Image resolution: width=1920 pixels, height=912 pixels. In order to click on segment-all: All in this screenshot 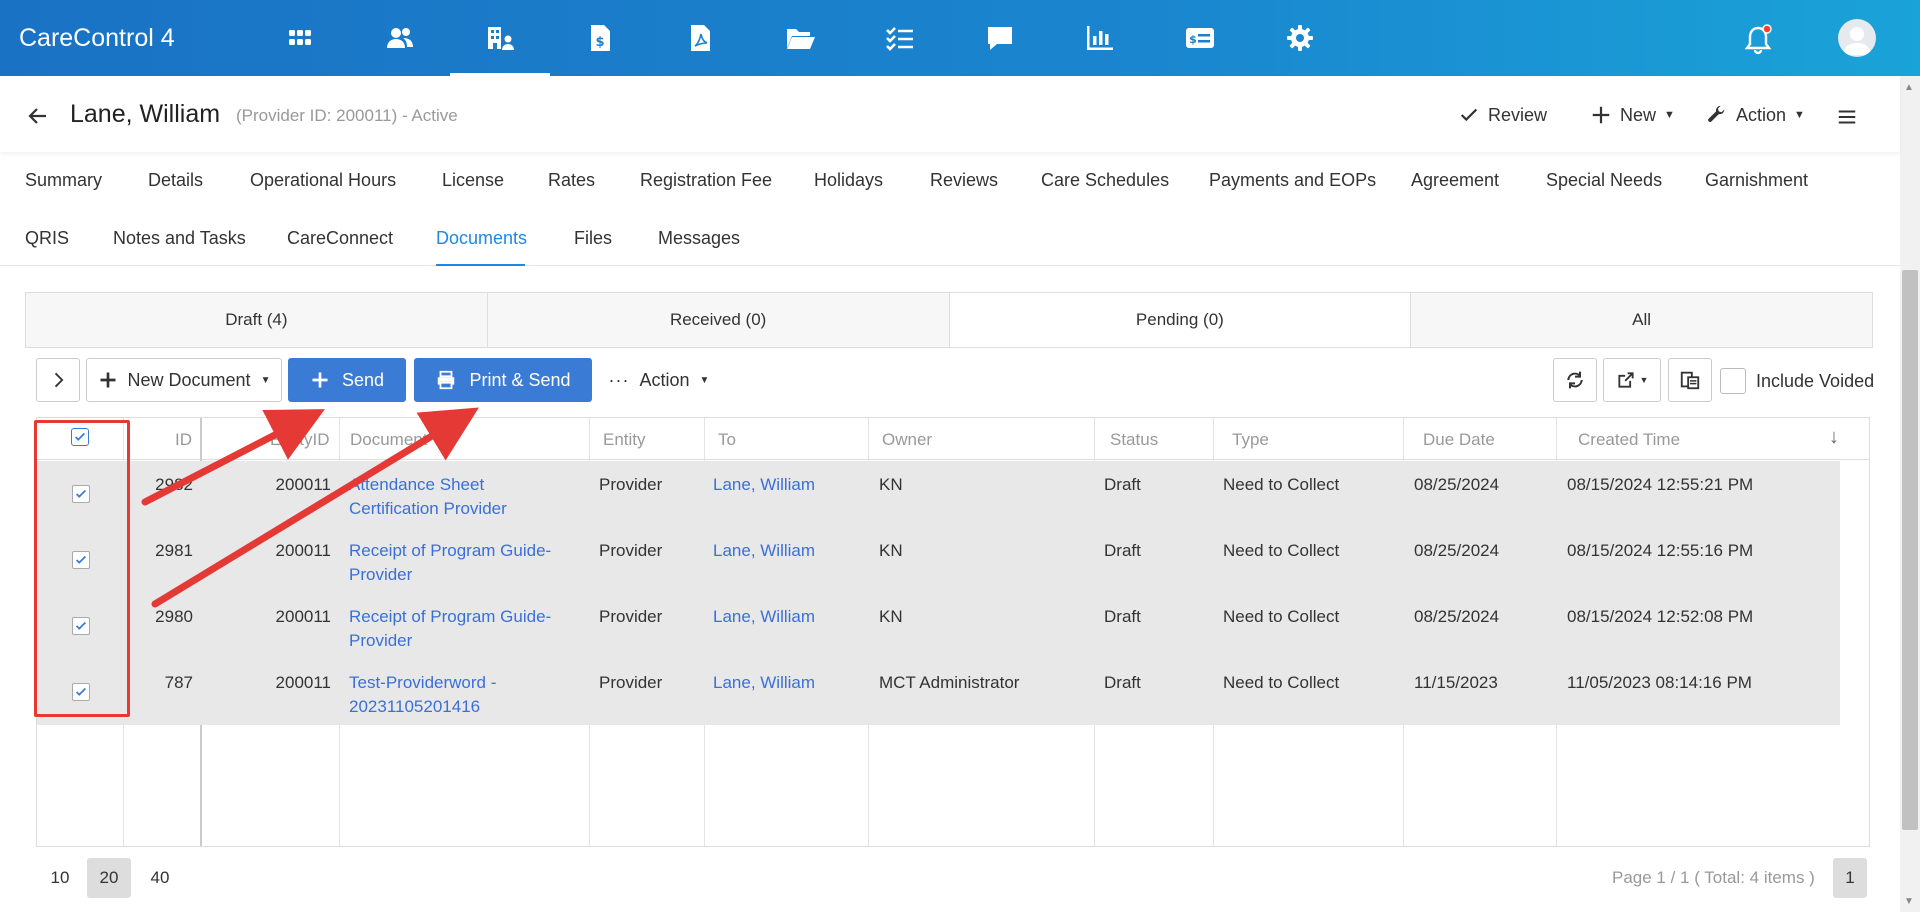, I will do `click(1641, 320)`.